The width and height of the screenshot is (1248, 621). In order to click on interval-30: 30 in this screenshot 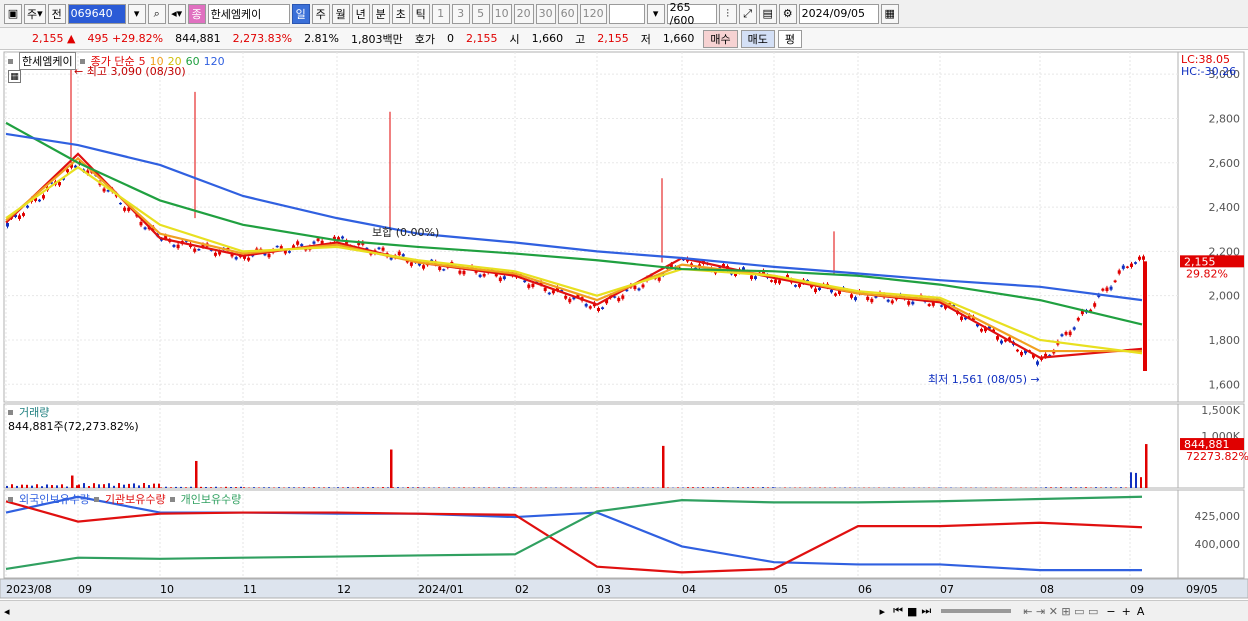, I will do `click(545, 13)`.